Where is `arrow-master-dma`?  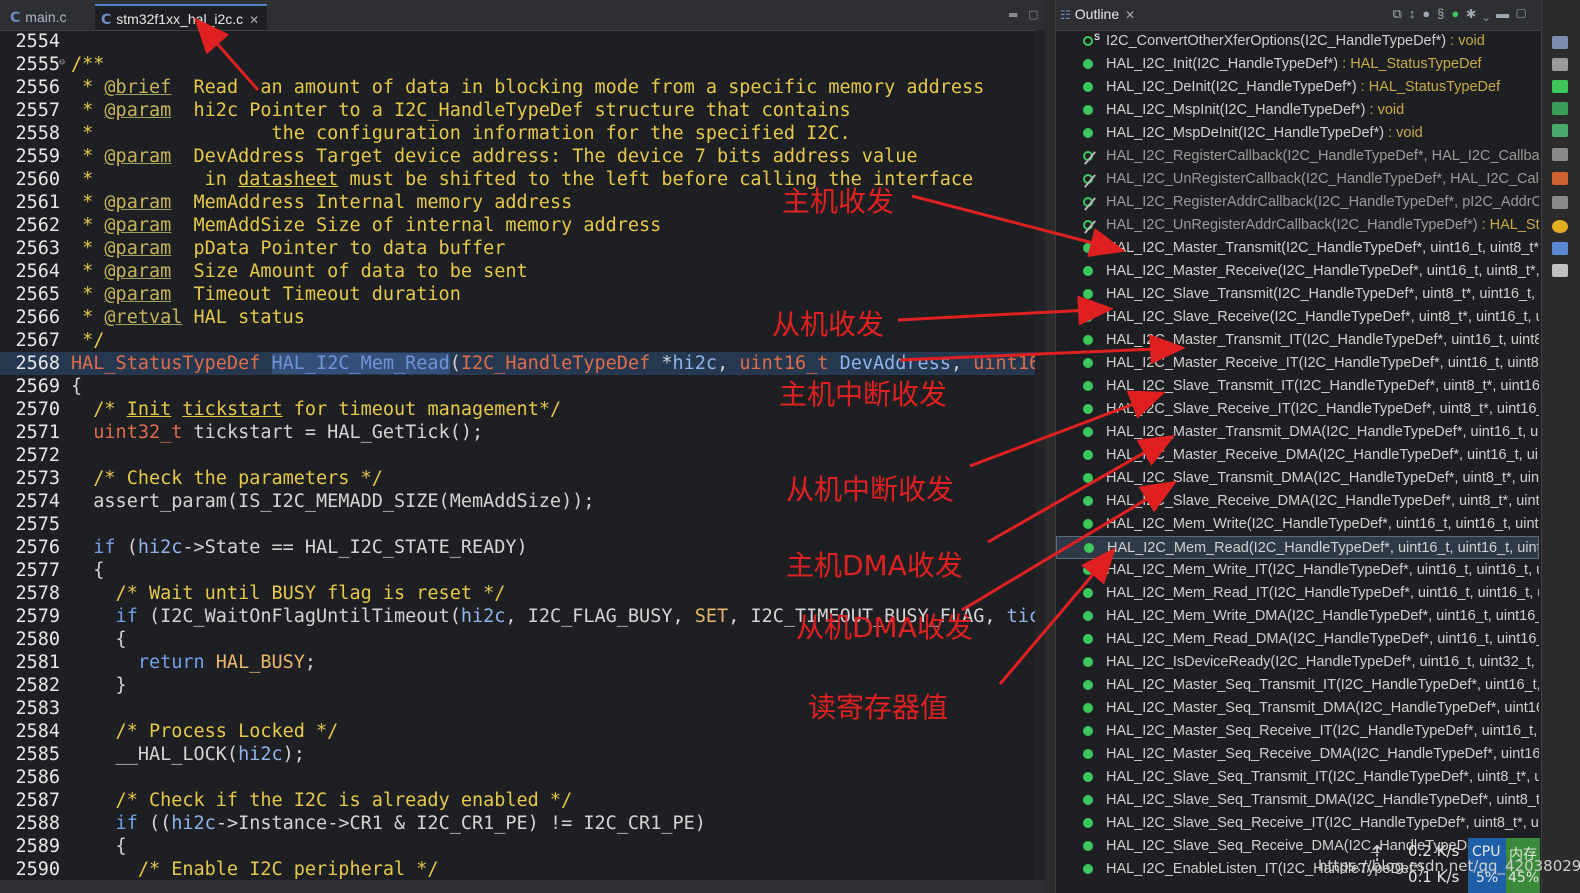 arrow-master-dma is located at coordinates (1081, 489).